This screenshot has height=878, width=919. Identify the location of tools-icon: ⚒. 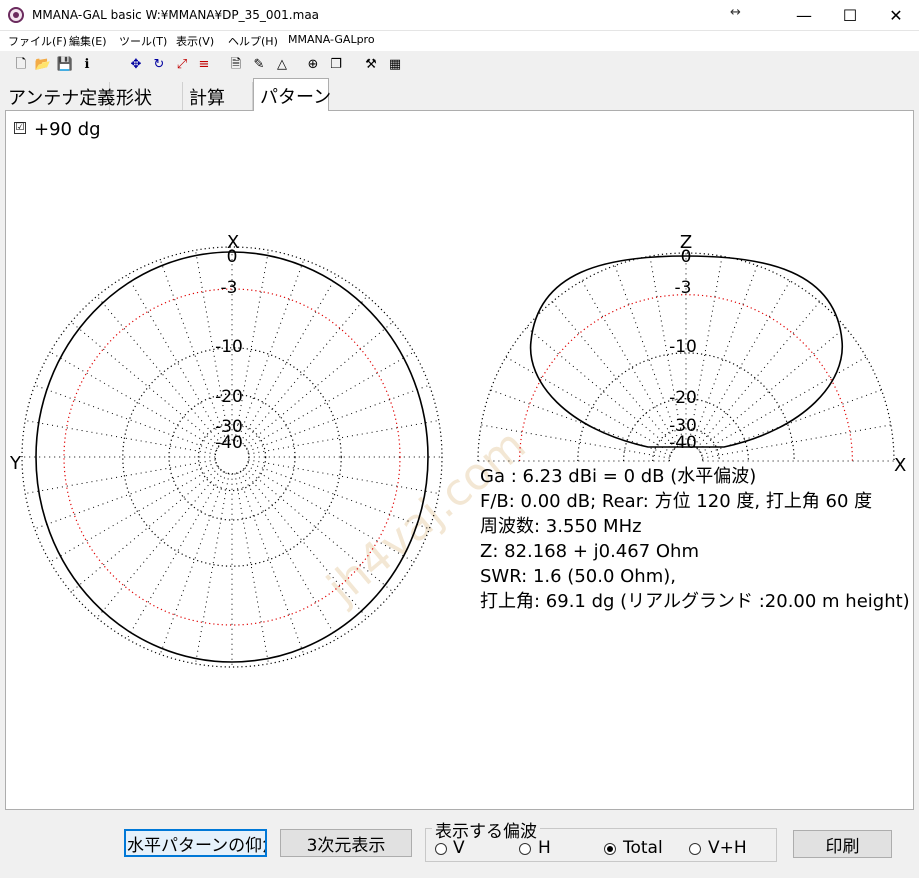
(371, 64).